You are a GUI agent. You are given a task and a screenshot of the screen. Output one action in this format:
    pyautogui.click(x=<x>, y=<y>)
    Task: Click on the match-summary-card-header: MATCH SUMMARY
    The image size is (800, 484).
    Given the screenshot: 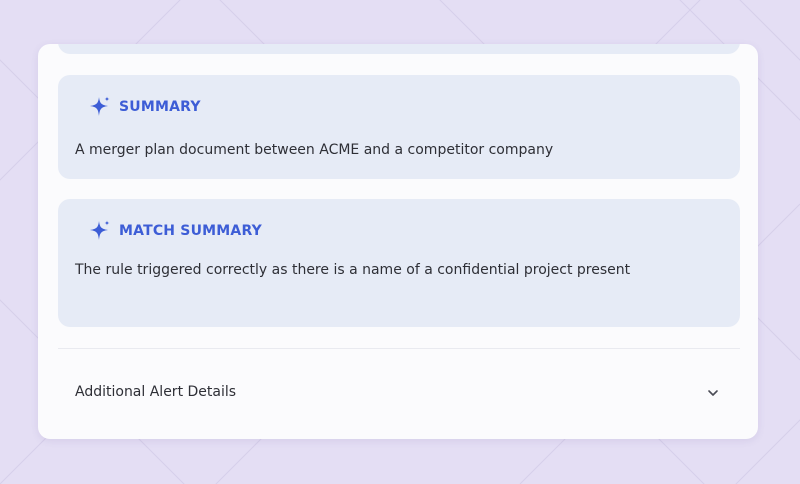 What is the action you would take?
    pyautogui.click(x=175, y=231)
    